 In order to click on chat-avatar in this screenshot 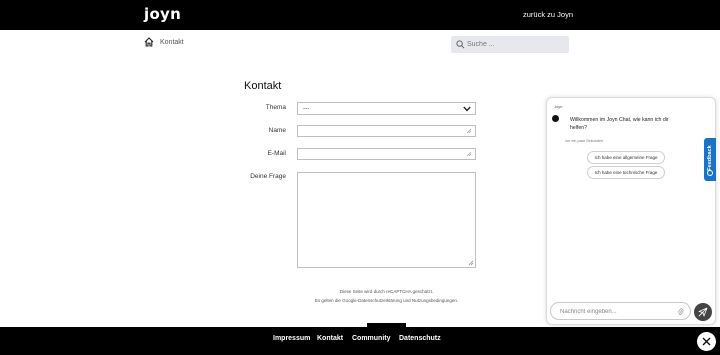, I will do `click(555, 118)`.